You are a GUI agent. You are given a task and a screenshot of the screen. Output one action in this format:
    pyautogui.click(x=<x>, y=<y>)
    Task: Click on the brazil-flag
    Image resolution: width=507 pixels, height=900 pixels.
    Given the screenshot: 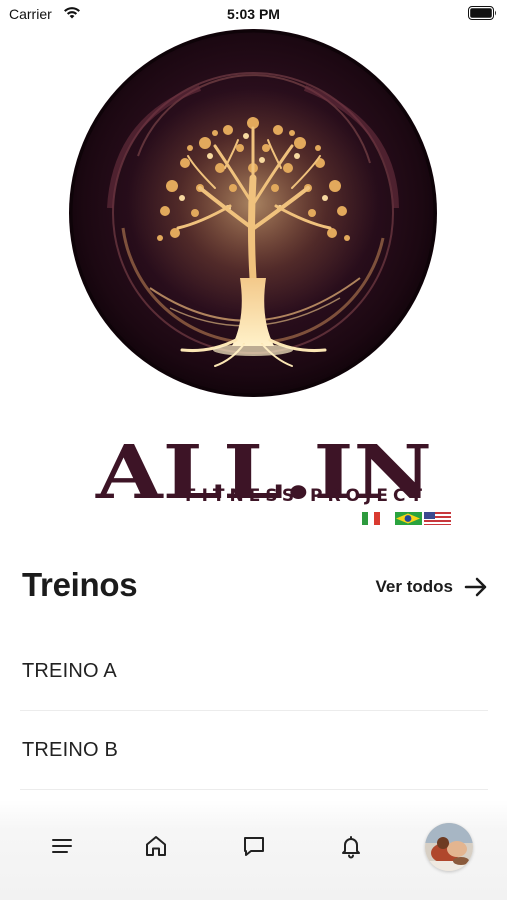 What is the action you would take?
    pyautogui.click(x=408, y=518)
    